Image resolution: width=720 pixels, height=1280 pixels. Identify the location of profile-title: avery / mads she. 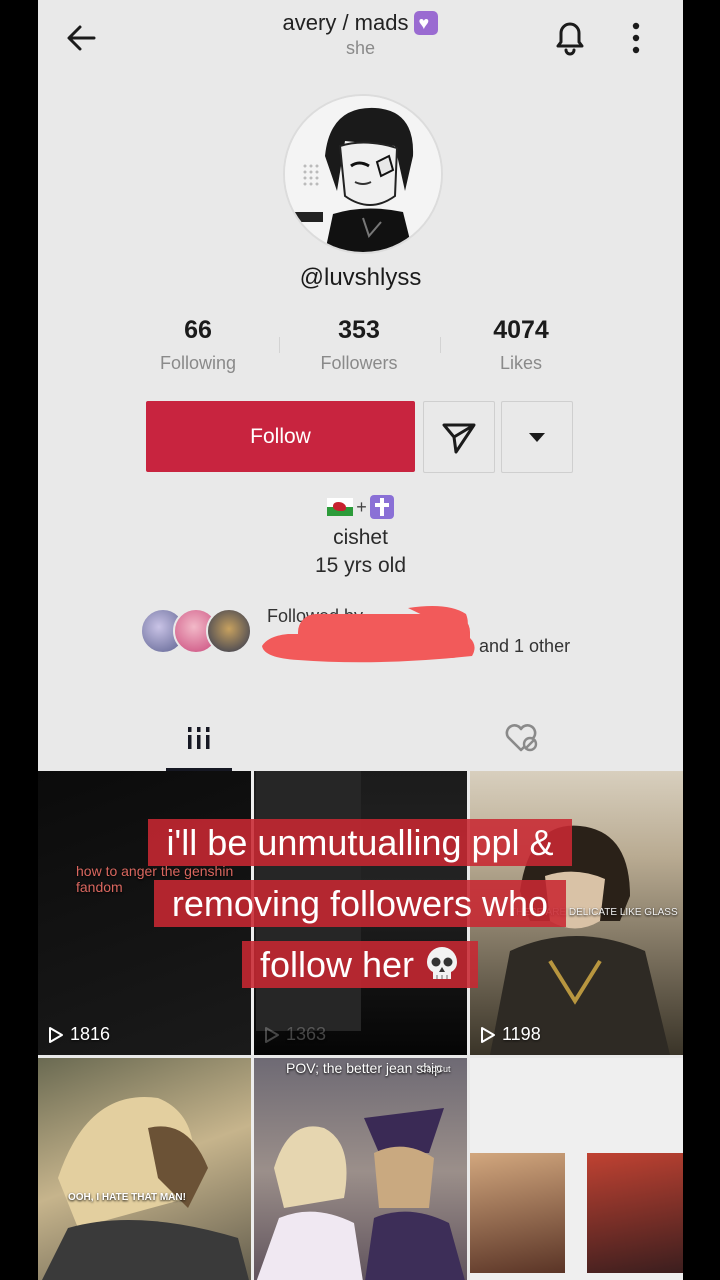
(360, 34).